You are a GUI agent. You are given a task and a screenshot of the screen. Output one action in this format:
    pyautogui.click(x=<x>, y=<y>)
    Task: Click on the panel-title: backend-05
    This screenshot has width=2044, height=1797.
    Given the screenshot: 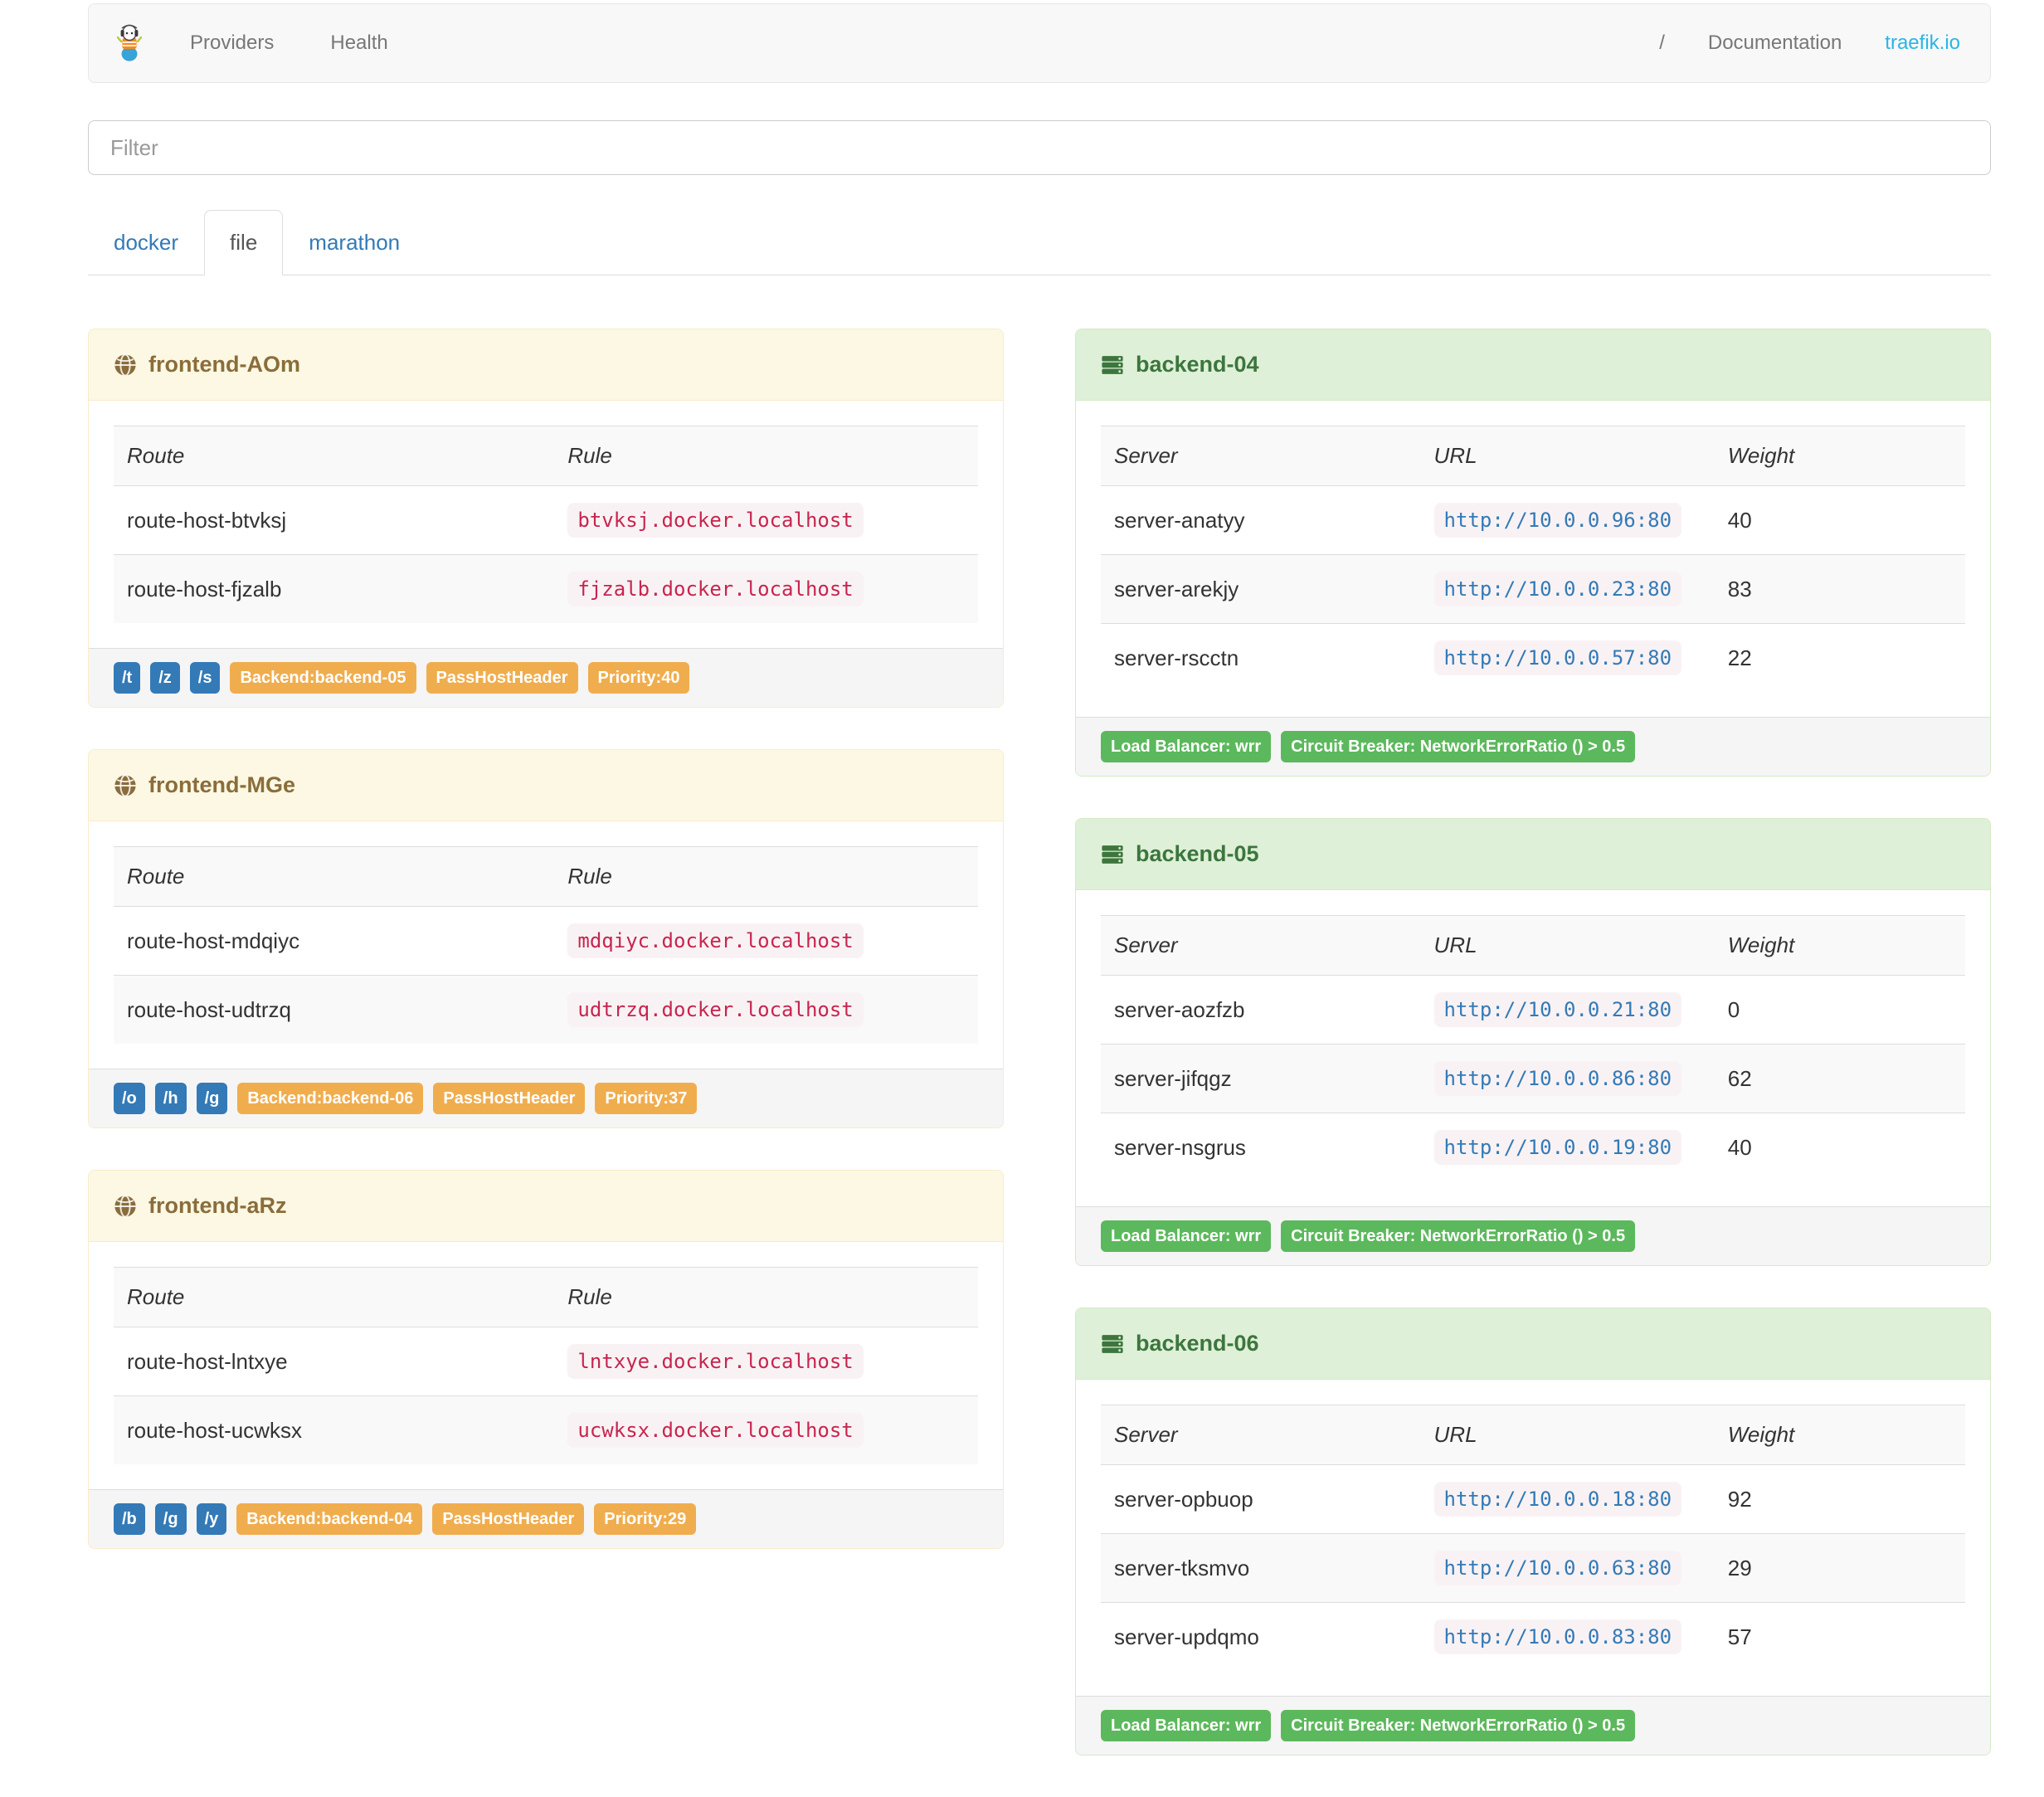 What is the action you would take?
    pyautogui.click(x=1197, y=853)
    